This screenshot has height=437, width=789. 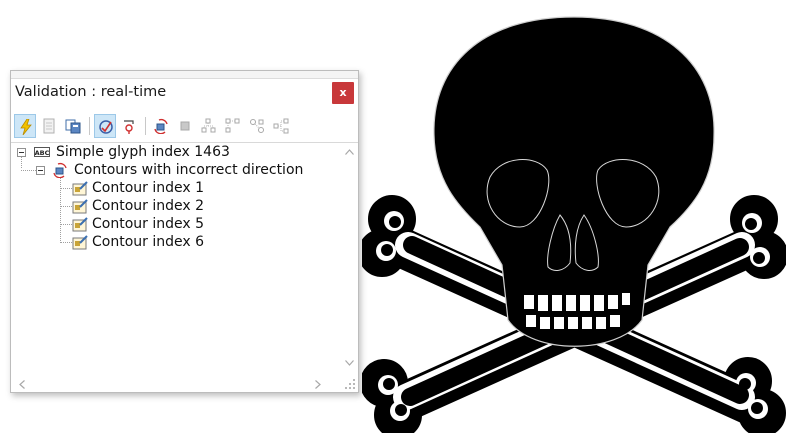 I want to click on reverse-direction-icon, so click(x=161, y=126).